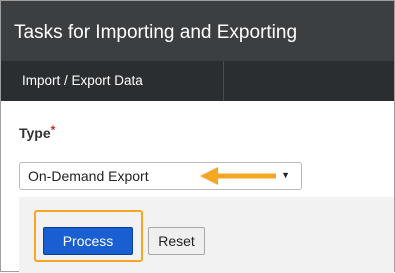 This screenshot has width=395, height=273. I want to click on tab-bar: Import / Export Data, so click(197, 81).